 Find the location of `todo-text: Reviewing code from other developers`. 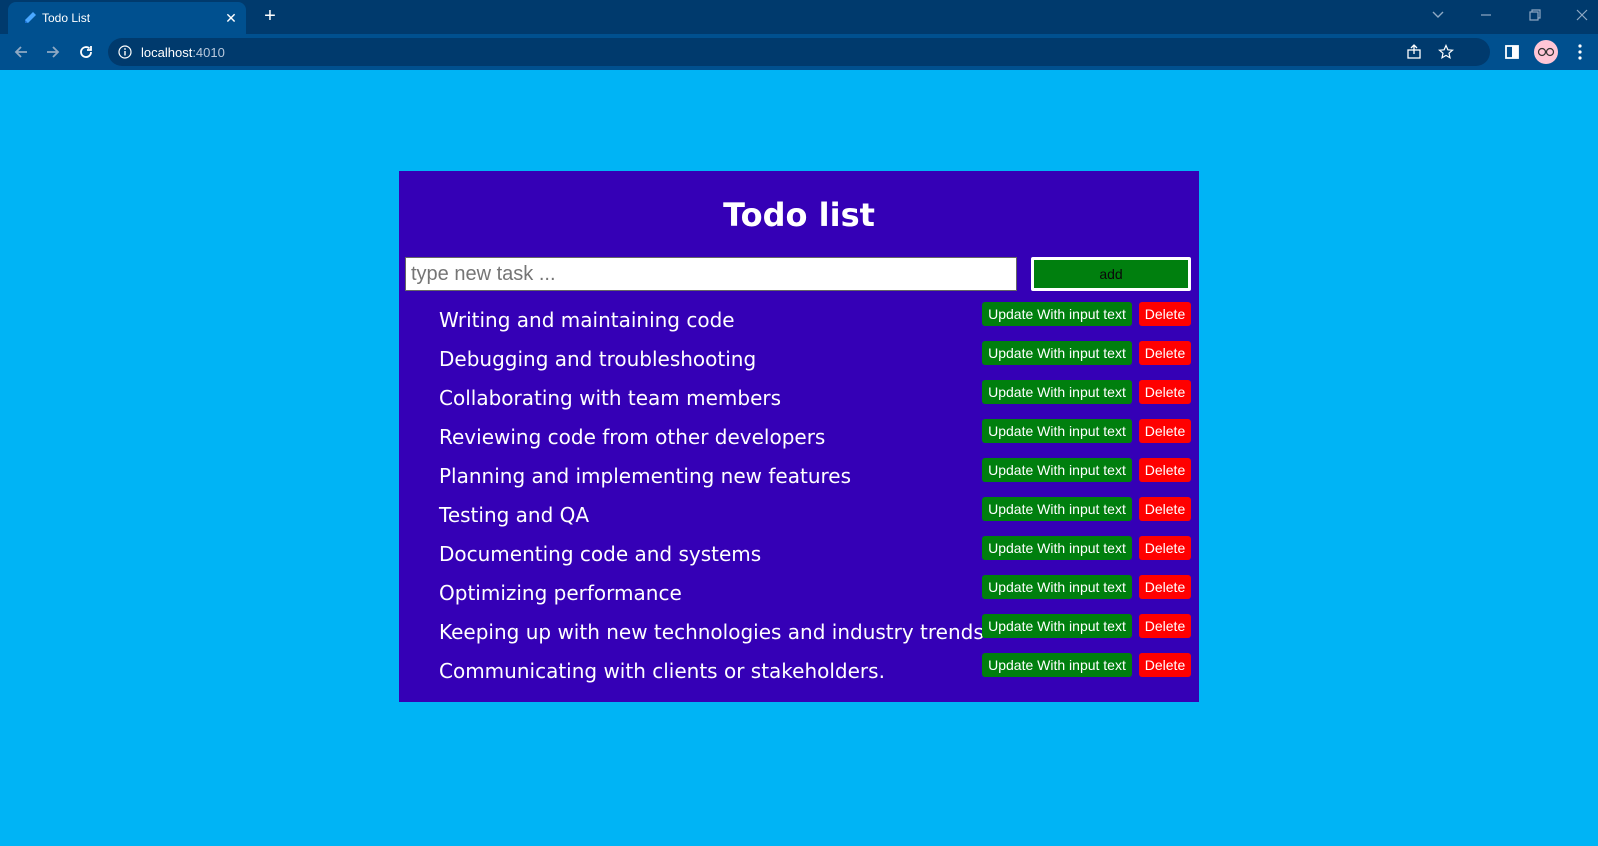

todo-text: Reviewing code from other developers is located at coordinates (632, 437).